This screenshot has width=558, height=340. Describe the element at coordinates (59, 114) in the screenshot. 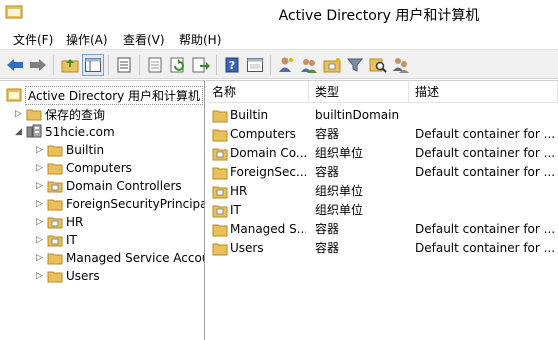

I see `tree-item-saved-queries: ▷ 保存的查询` at that location.